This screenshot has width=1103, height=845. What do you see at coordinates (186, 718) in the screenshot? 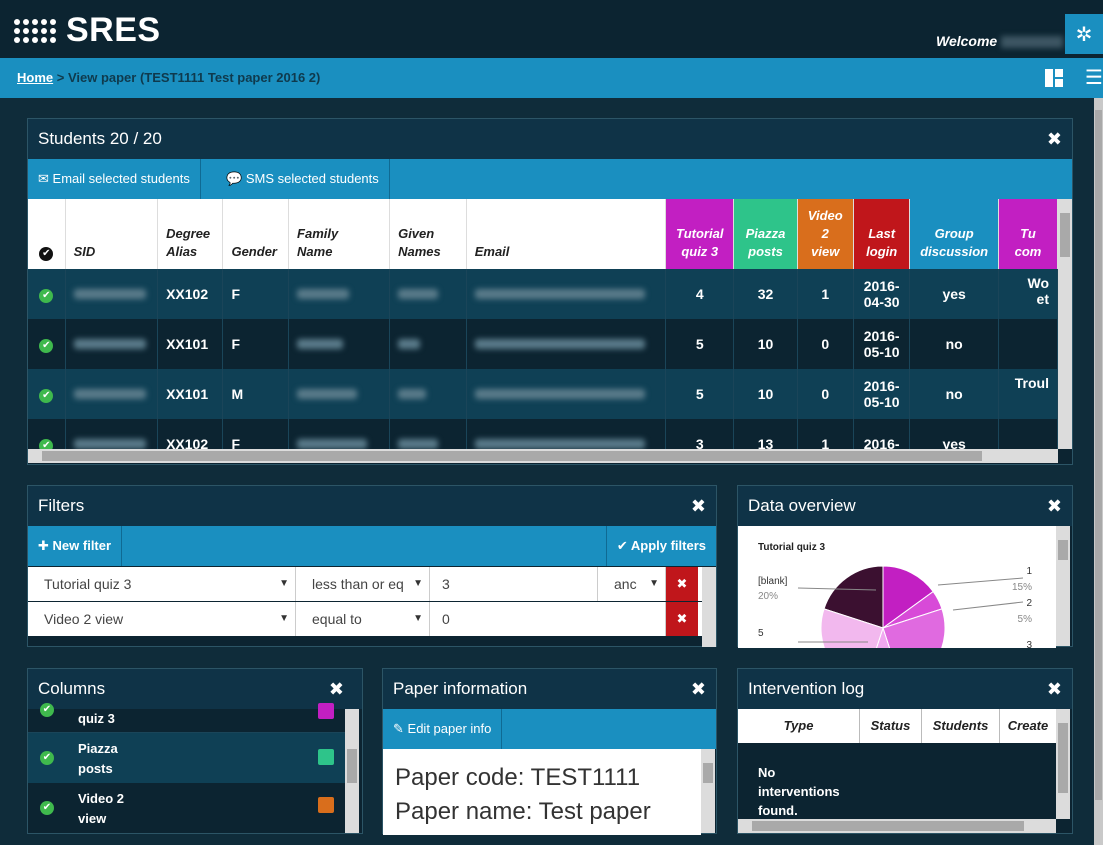
I see `column-item: ✔ quiz 3` at bounding box center [186, 718].